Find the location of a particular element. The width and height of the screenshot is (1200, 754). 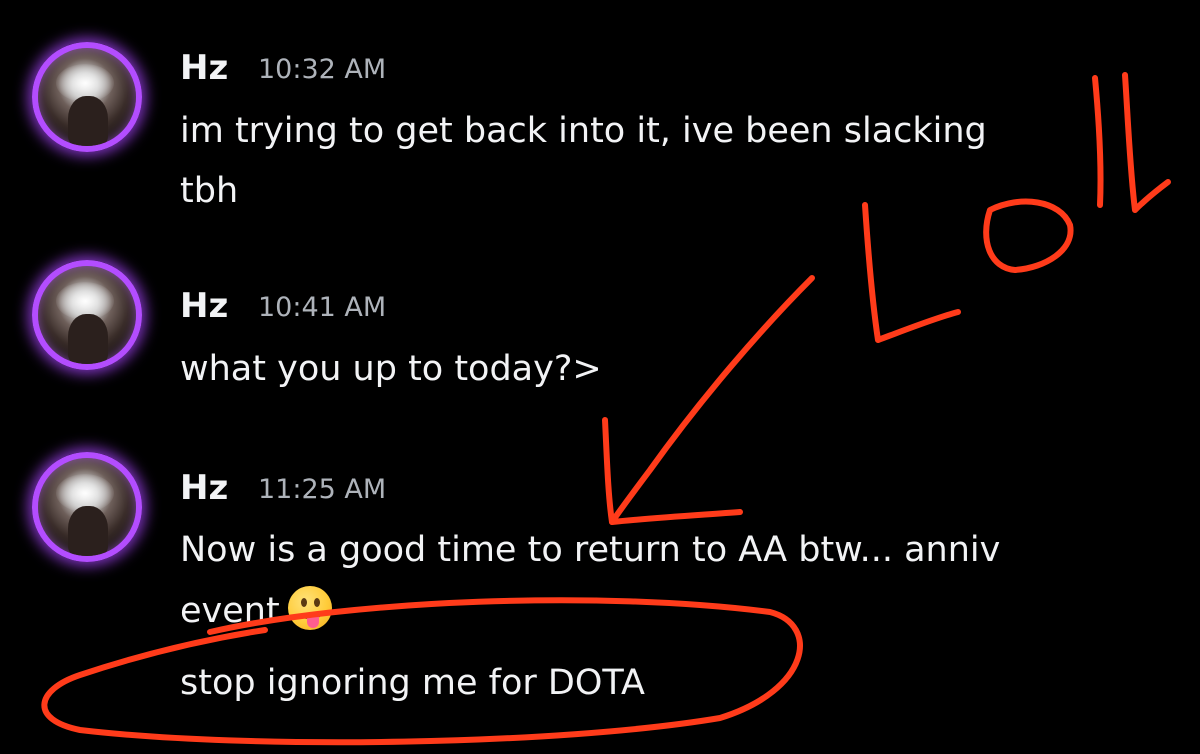

message-text: event is located at coordinates (230, 611).